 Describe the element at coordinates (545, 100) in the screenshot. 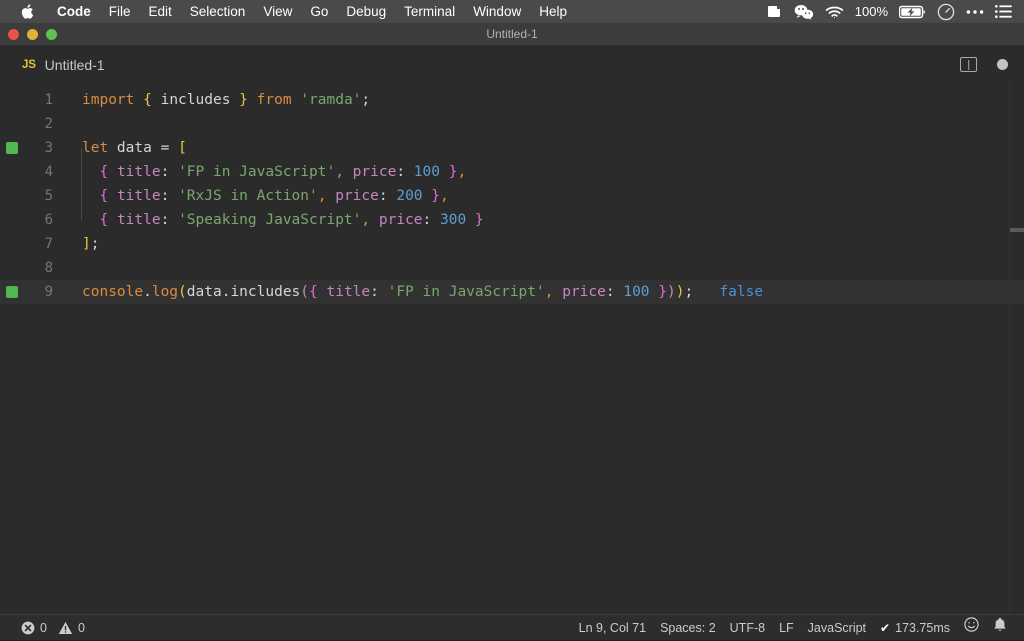

I see `code-line-text: import { includes } from 'ramda';` at that location.